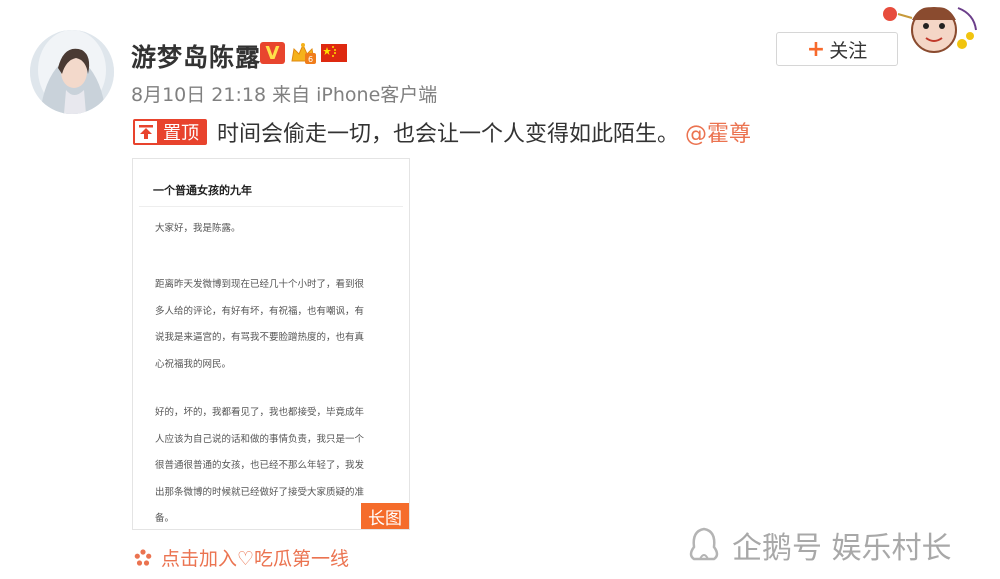  Describe the element at coordinates (165, 518) in the screenshot. I see `long-image-line: 备。` at that location.